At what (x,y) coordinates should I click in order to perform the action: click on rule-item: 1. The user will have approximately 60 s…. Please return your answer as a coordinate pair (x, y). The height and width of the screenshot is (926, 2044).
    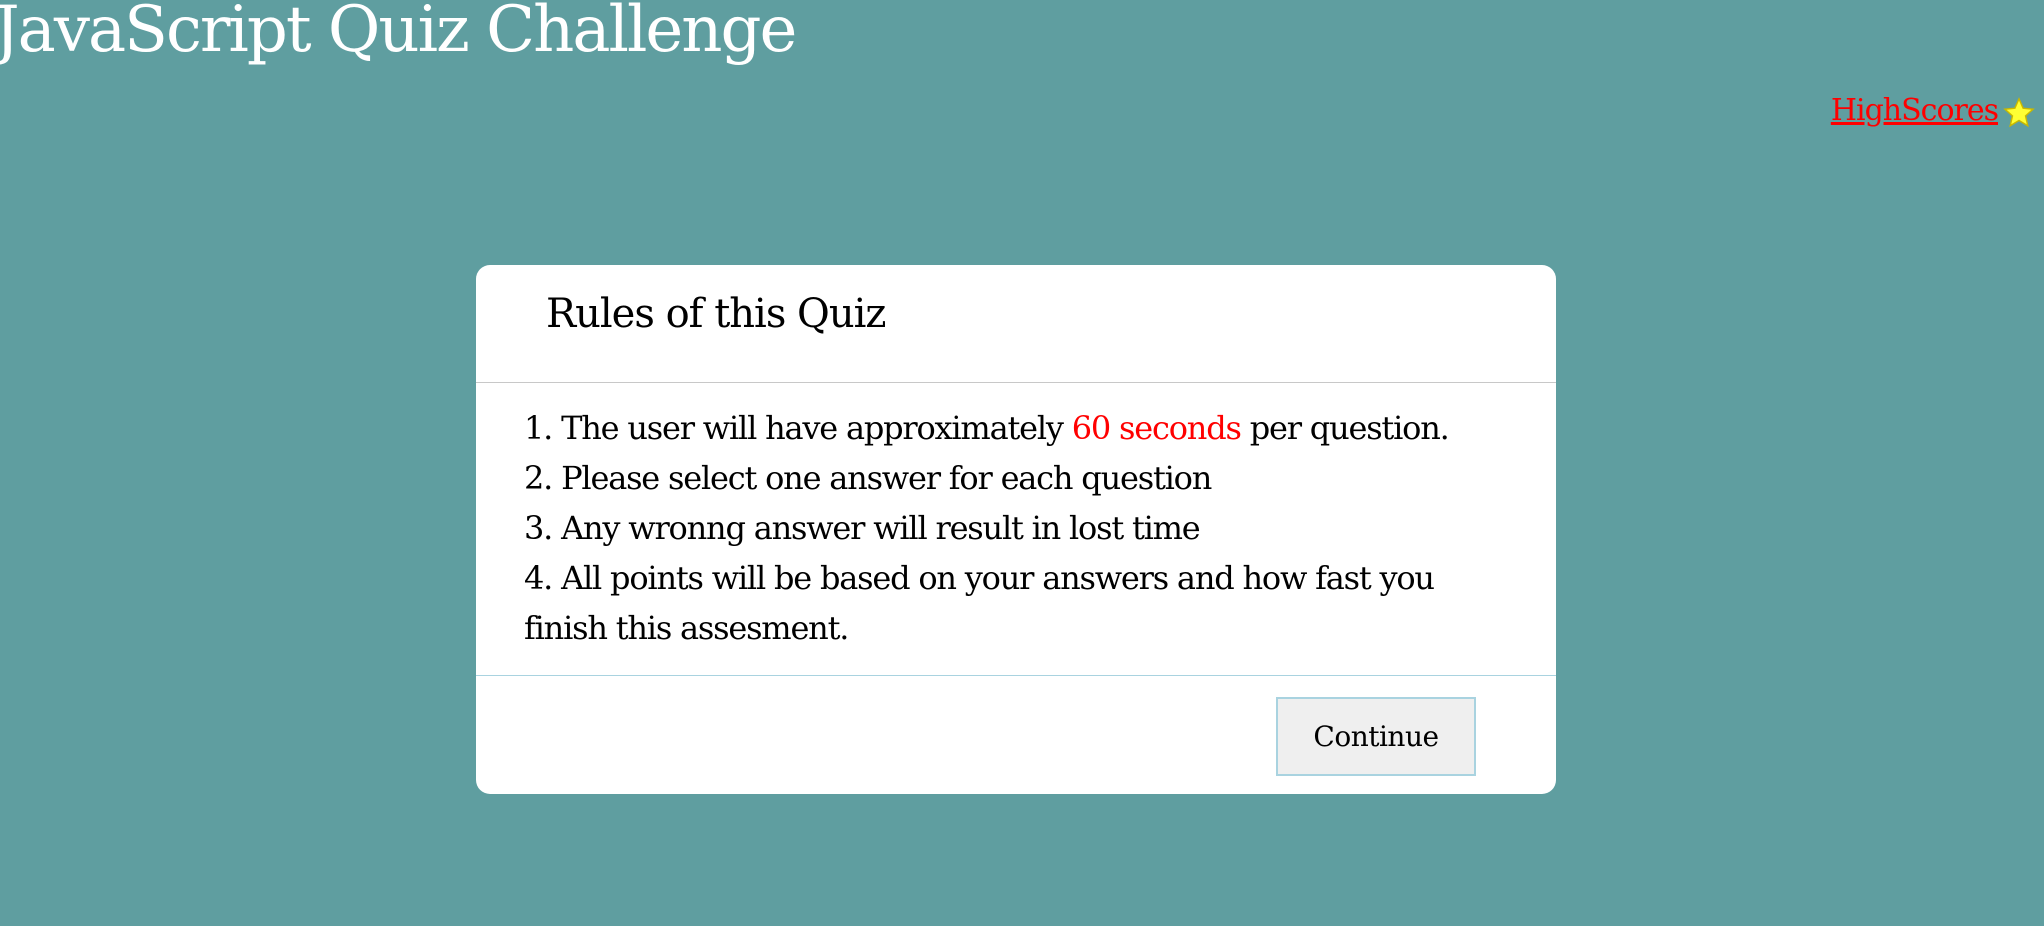
    Looking at the image, I should click on (995, 428).